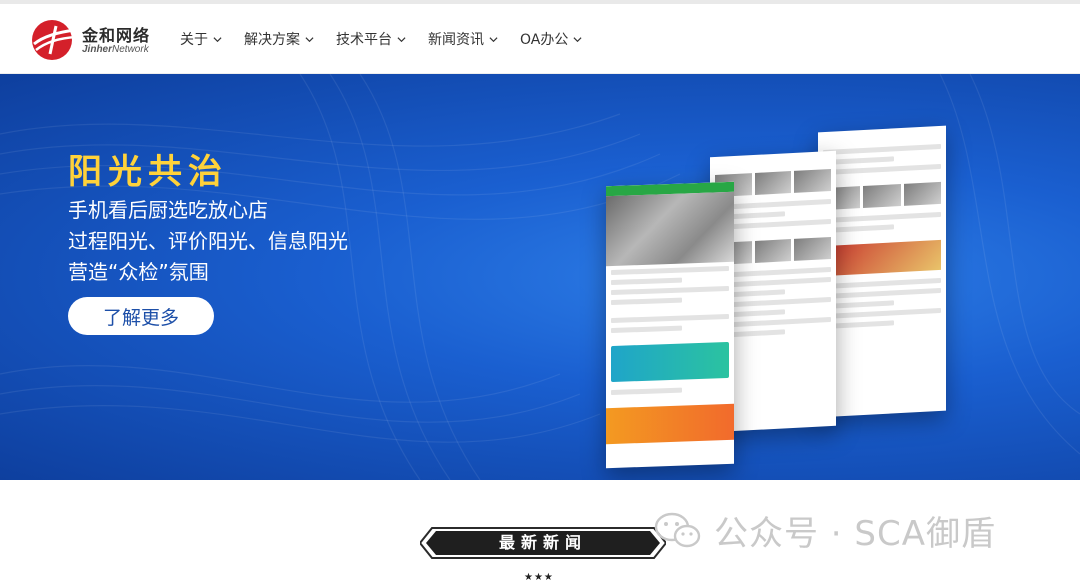 This screenshot has height=587, width=1080. Describe the element at coordinates (272, 40) in the screenshot. I see `nav-item-label: 解决方案` at that location.